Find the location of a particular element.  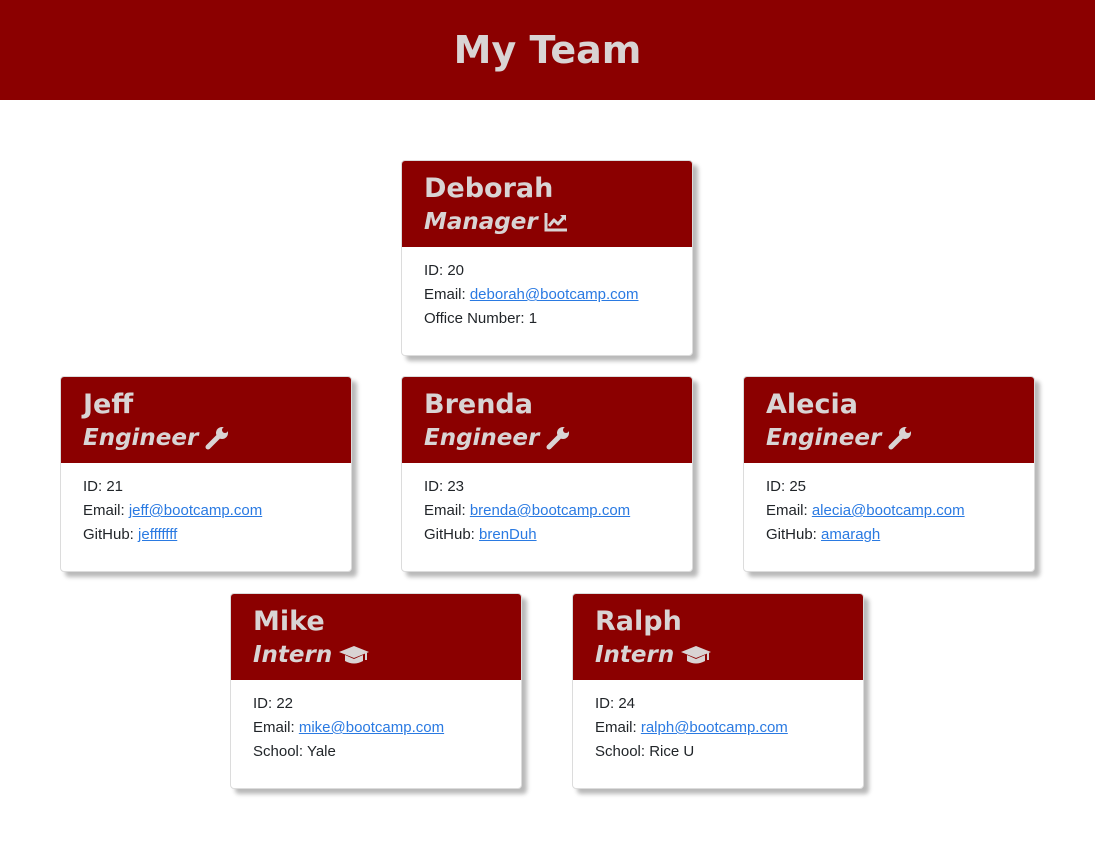

id-row: ID: 23 is located at coordinates (444, 486).